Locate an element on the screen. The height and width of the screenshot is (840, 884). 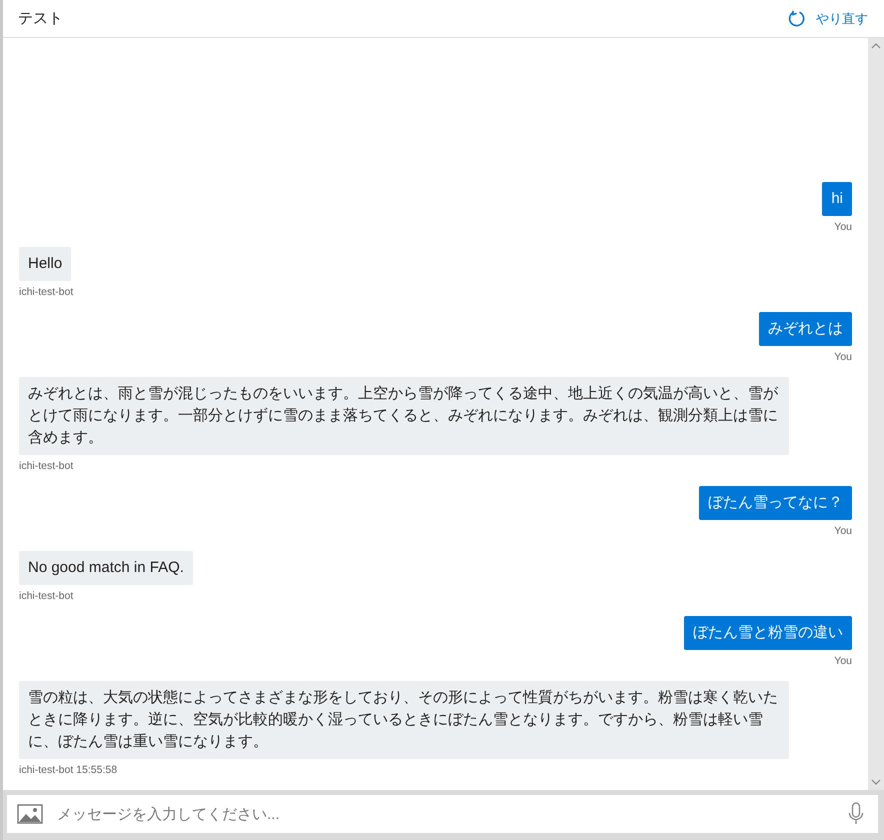
message-bubble: 雪の粒は、大気の状態によってさまざまな形をしており、その形によって性質がちがいます。粉雪は寒く乾いたときに降ります。逆に、空気が比較的暖かく湿っているときにぼたん雪となります。ですから、粉雪は軽い雪に、ぼたん雪は重い雪になります。 is located at coordinates (404, 720).